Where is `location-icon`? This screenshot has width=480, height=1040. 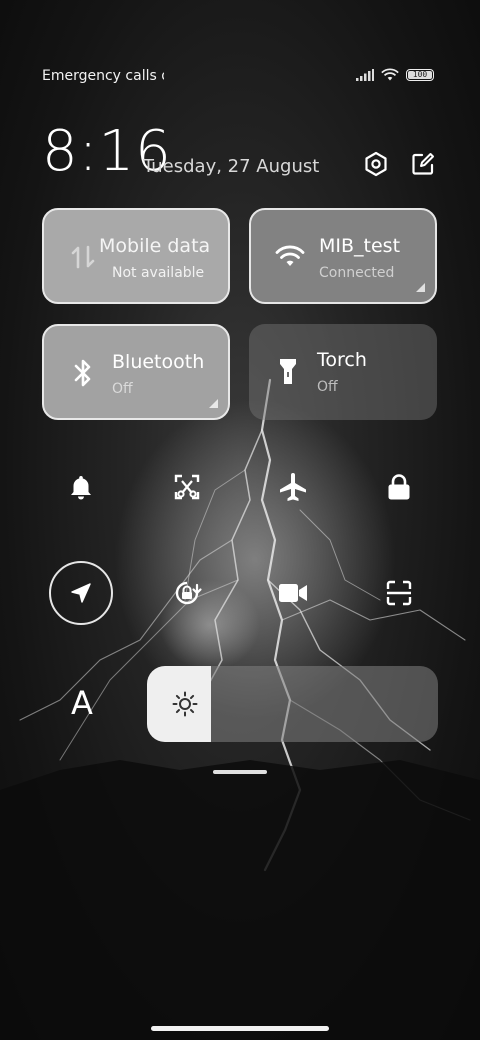 location-icon is located at coordinates (81, 593).